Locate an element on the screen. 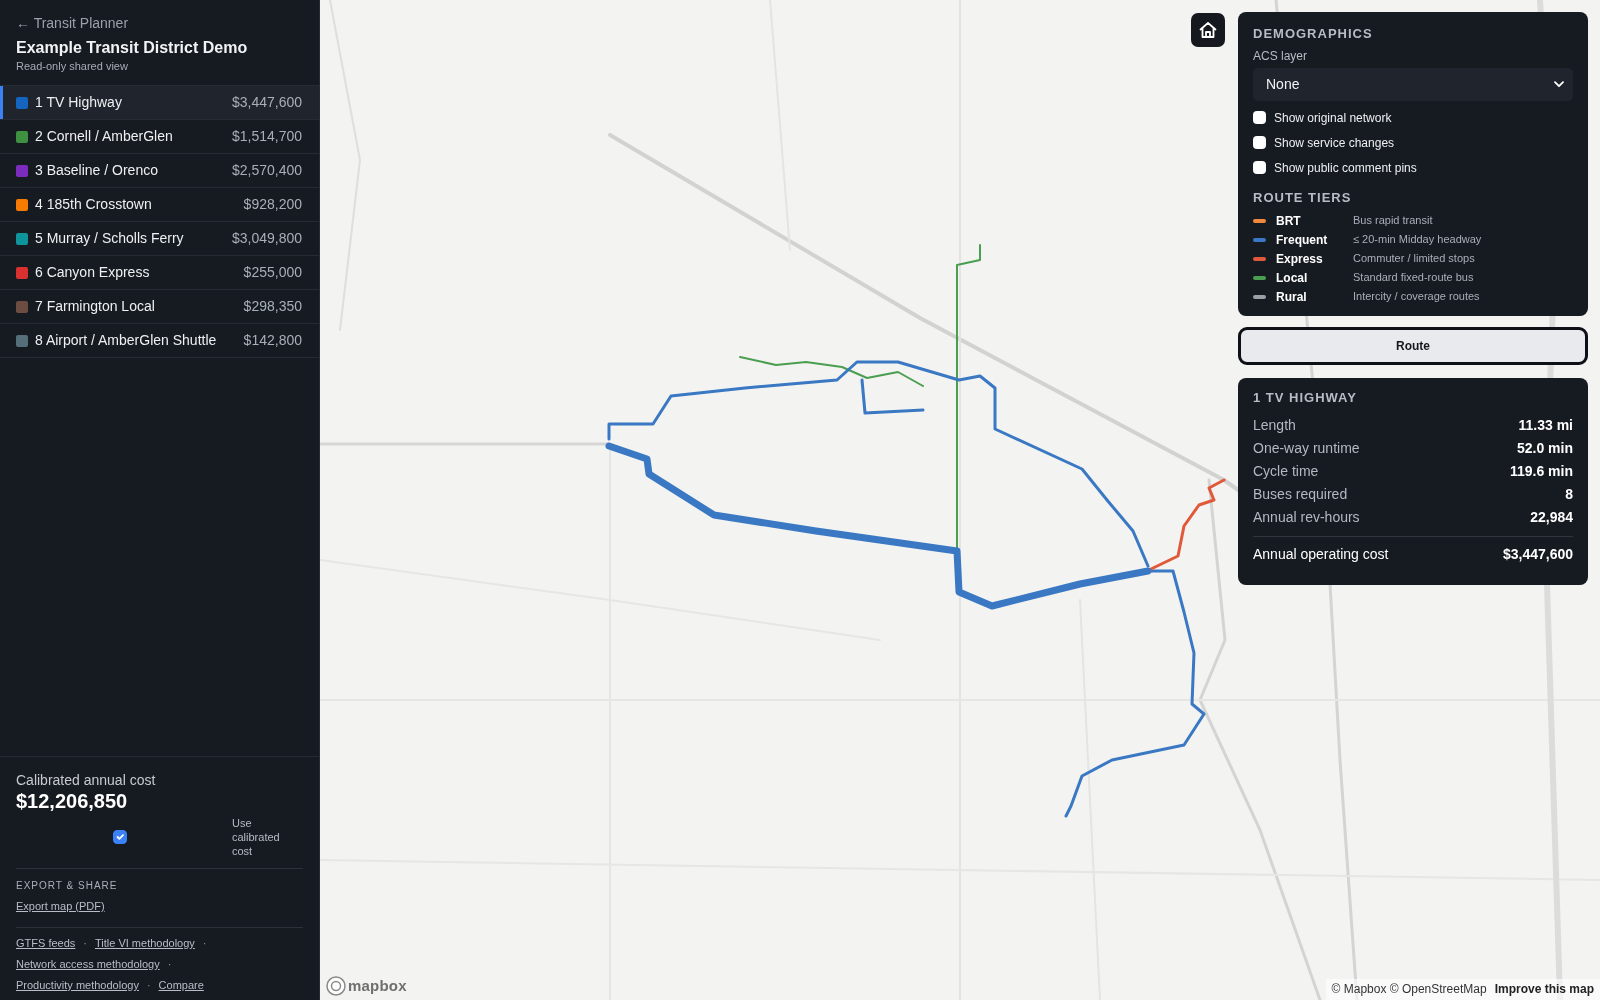 The height and width of the screenshot is (1000, 1600). stat-value: 11.33 mi is located at coordinates (1545, 425).